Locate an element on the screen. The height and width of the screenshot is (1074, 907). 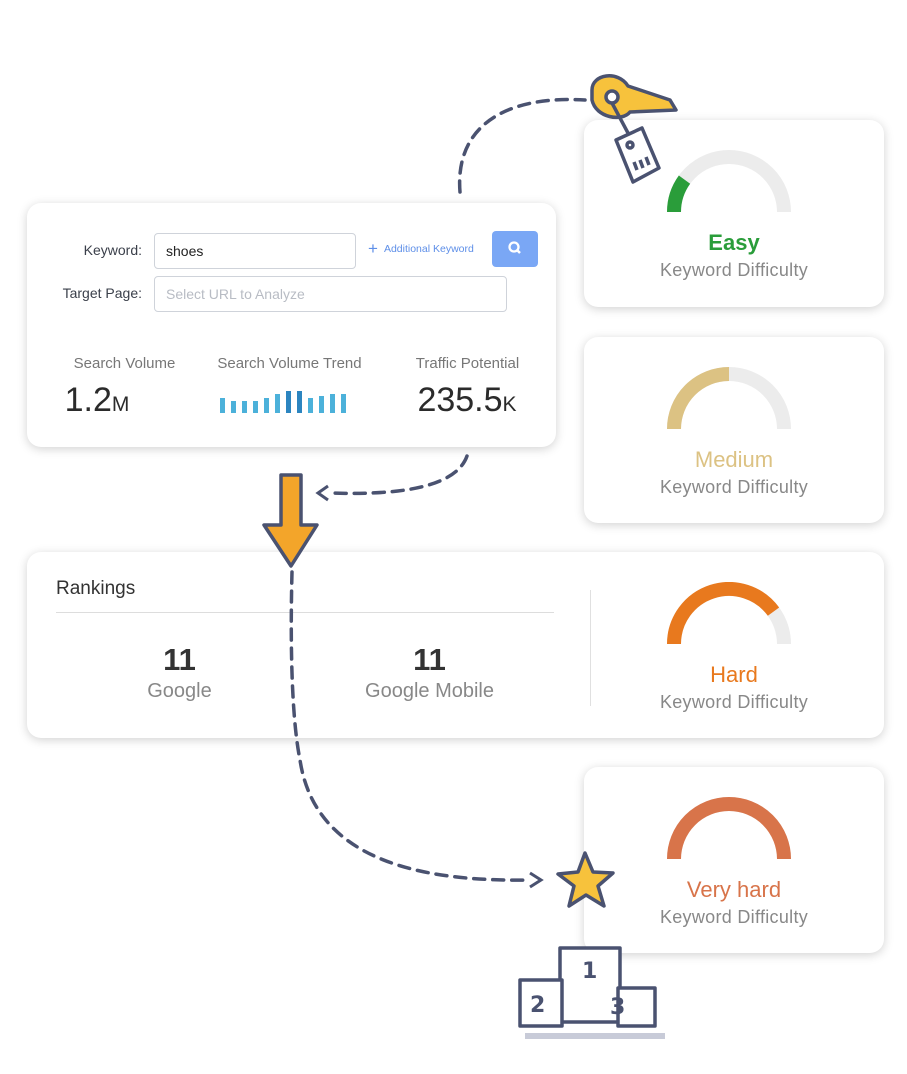
plus-icon: + is located at coordinates (373, 248).